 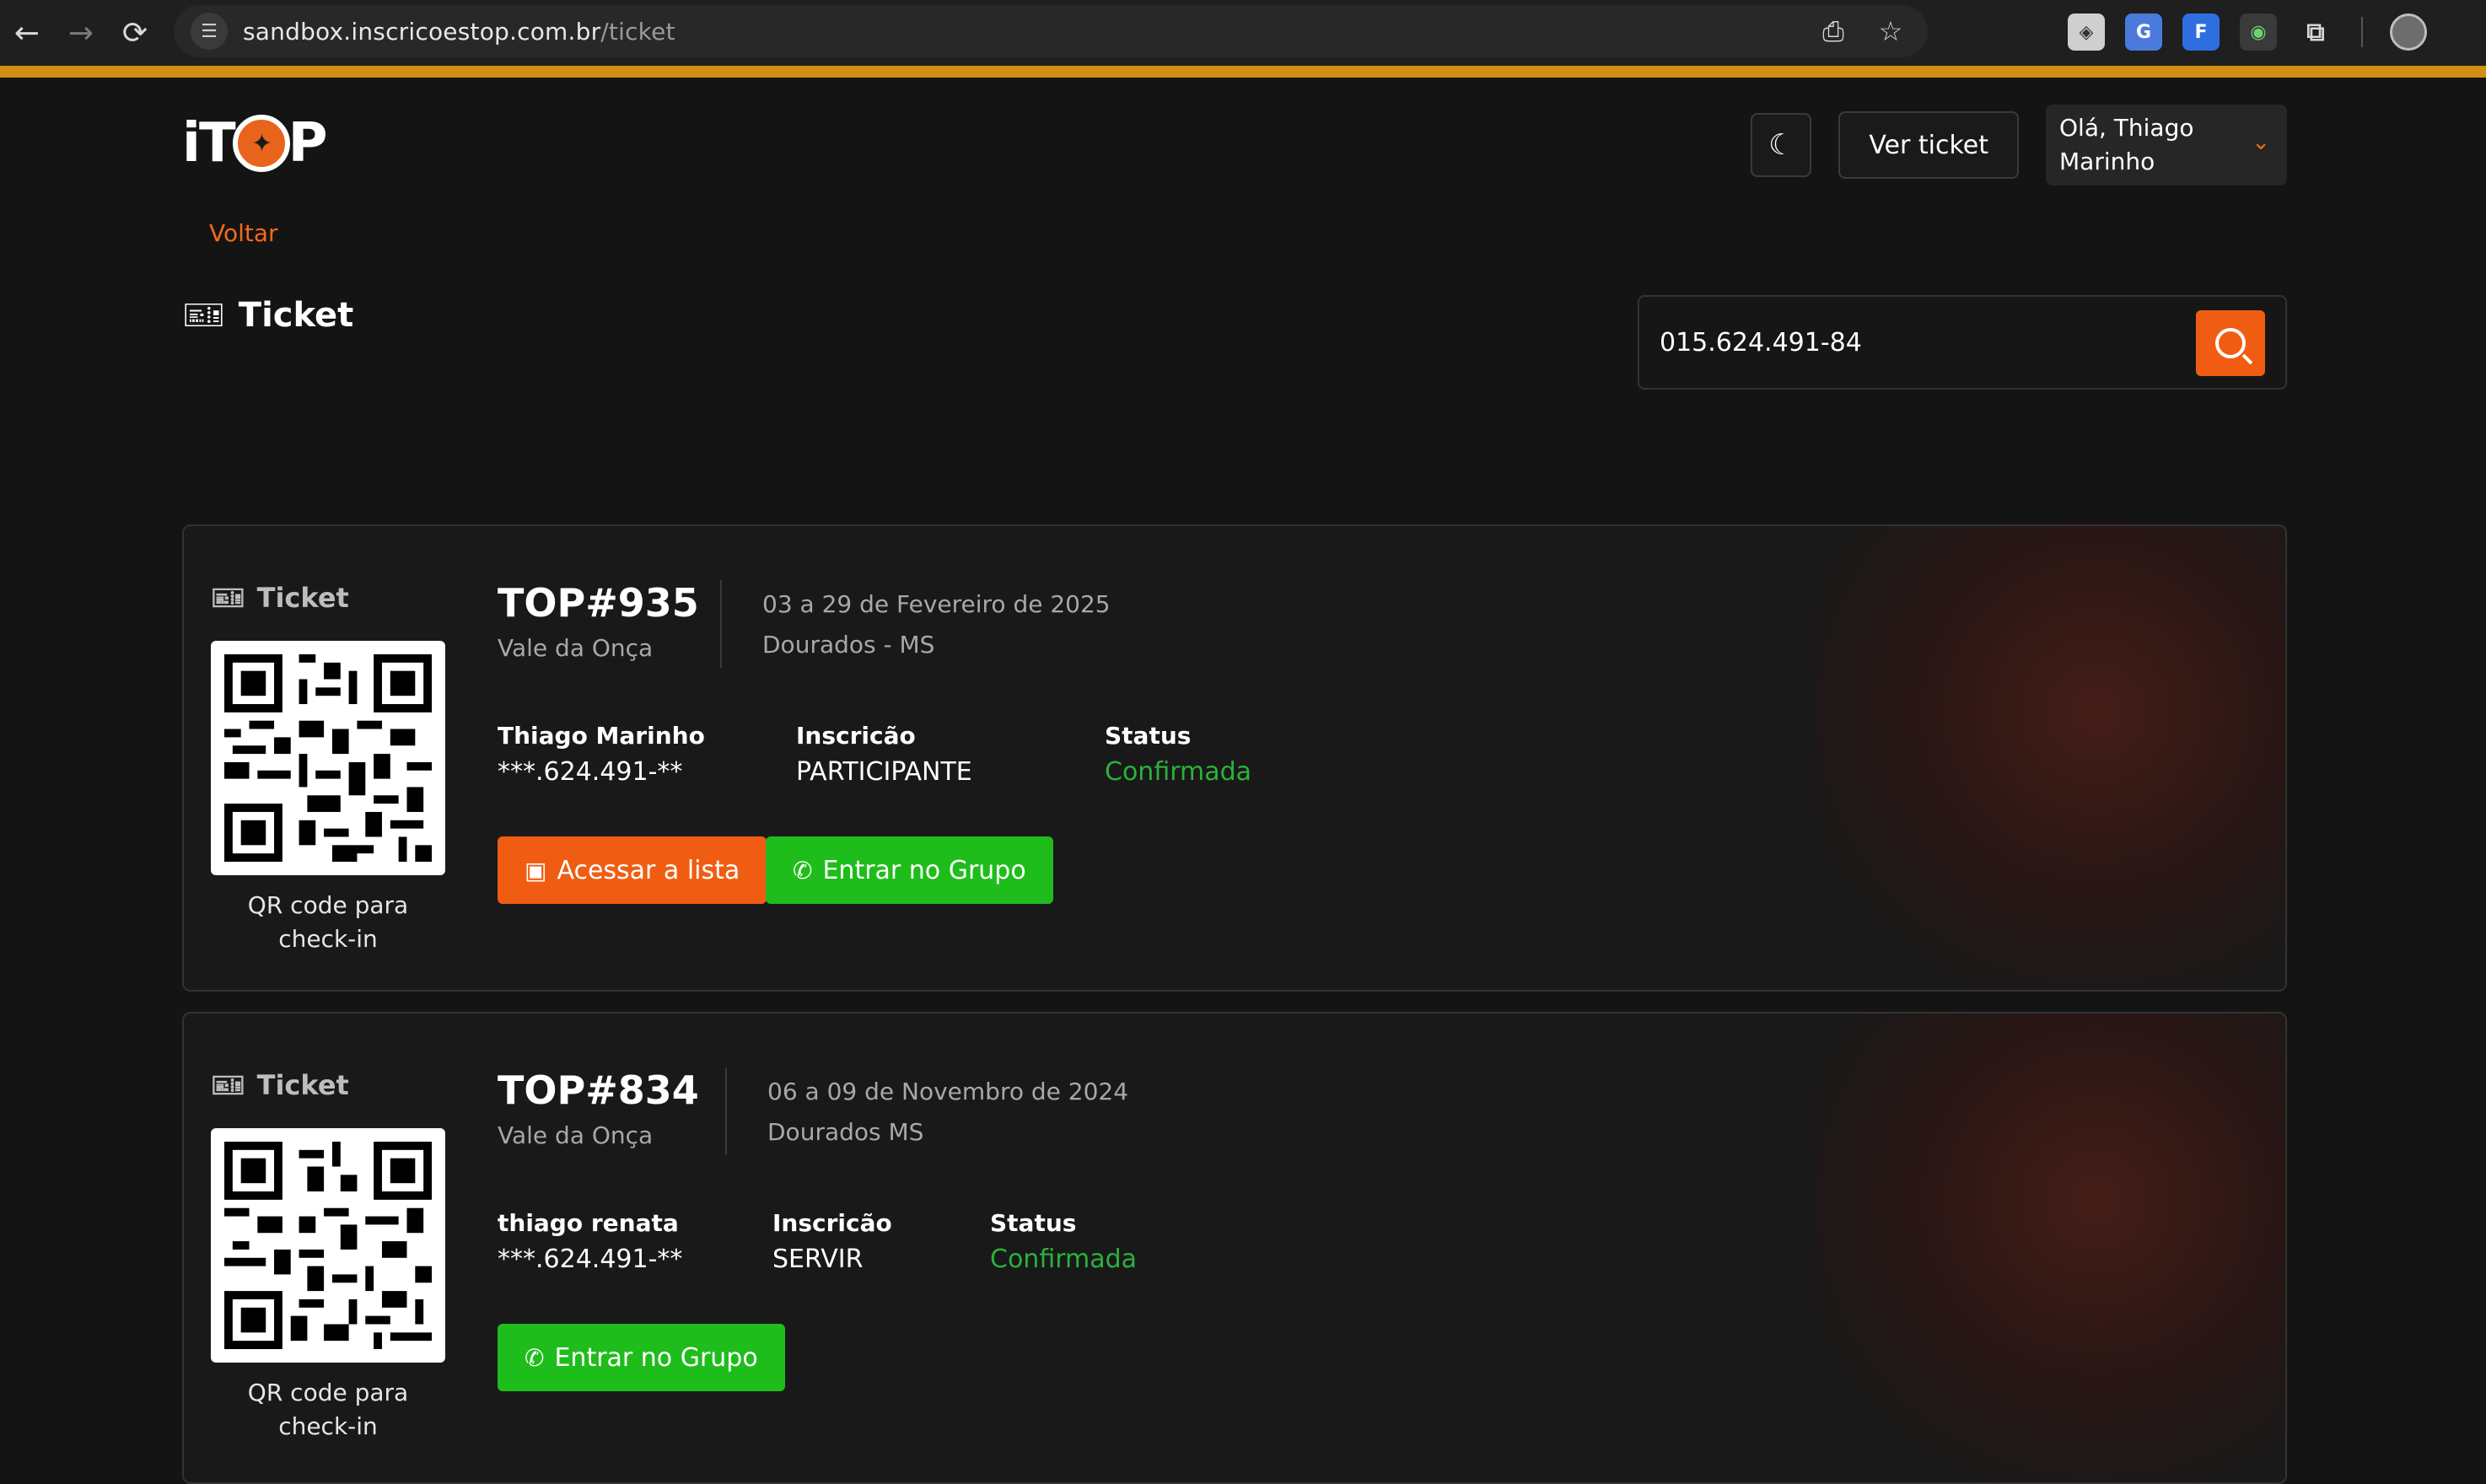 I want to click on url-path: /ticket, so click(x=637, y=31).